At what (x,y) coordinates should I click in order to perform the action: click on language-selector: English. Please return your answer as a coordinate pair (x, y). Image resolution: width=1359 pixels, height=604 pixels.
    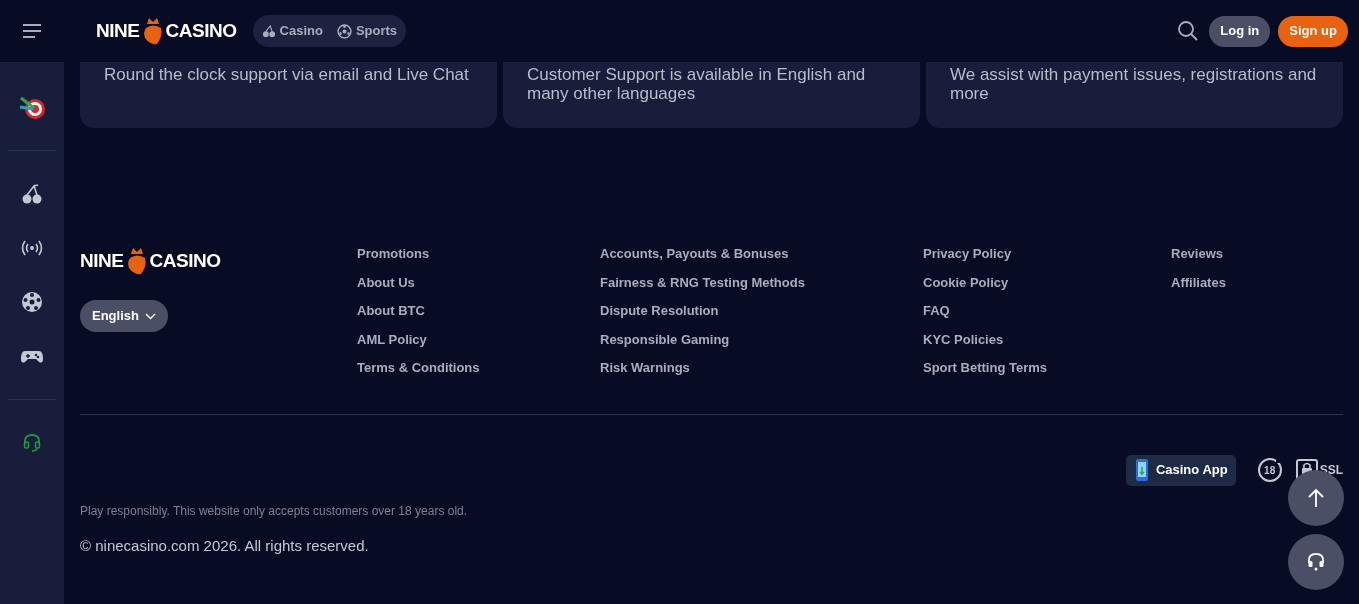
    Looking at the image, I should click on (124, 316).